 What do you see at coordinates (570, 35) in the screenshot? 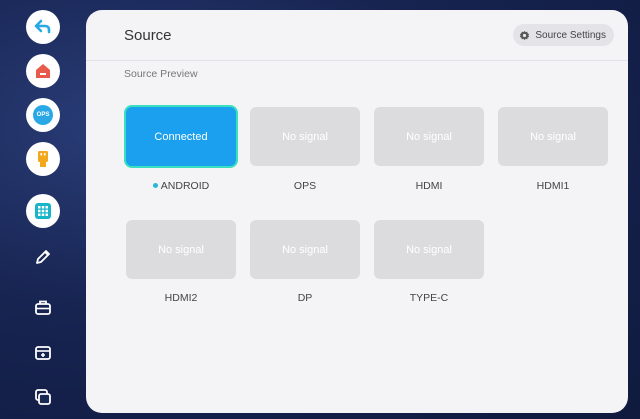
I see `source-settings-label: Source Settings` at bounding box center [570, 35].